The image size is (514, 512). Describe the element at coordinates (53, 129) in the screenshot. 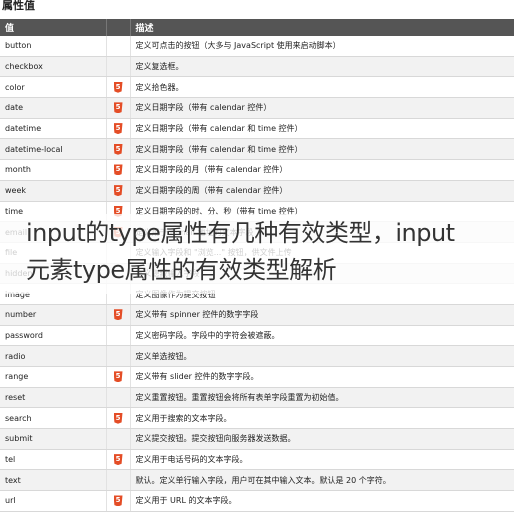

I see `type-value: datetime` at that location.